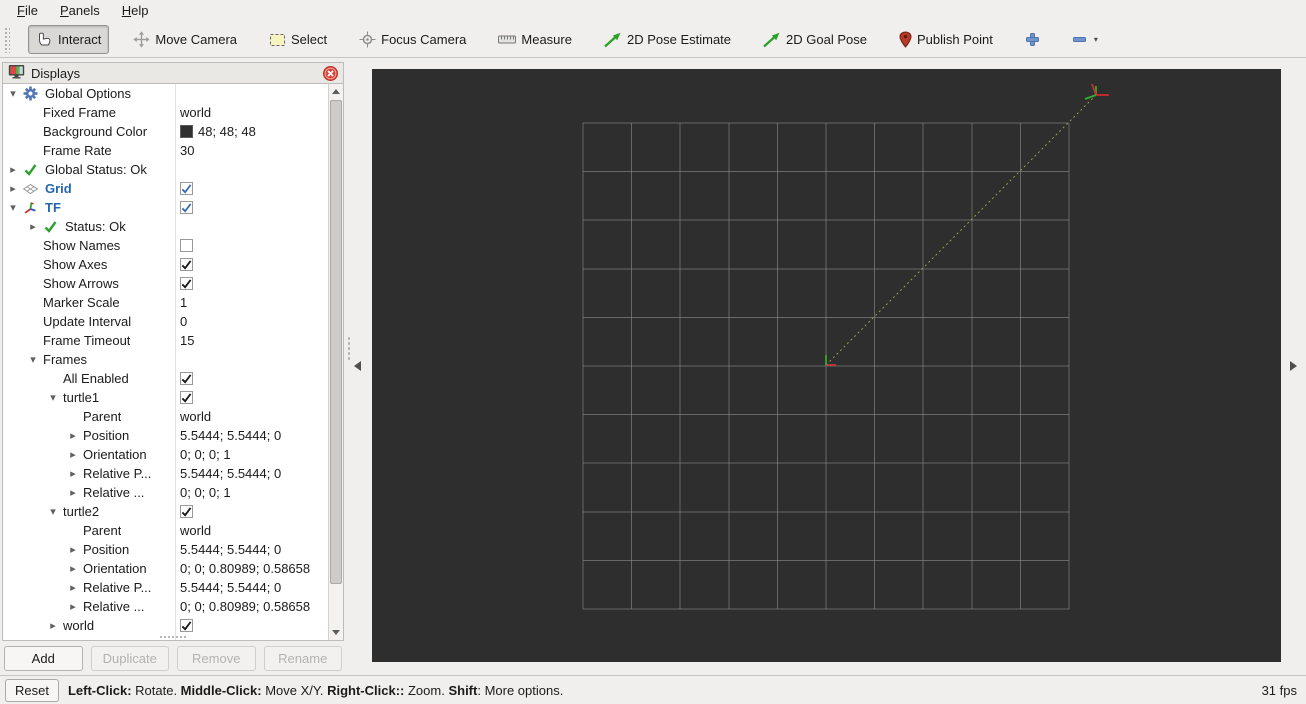  I want to click on focus-icon, so click(367, 39).